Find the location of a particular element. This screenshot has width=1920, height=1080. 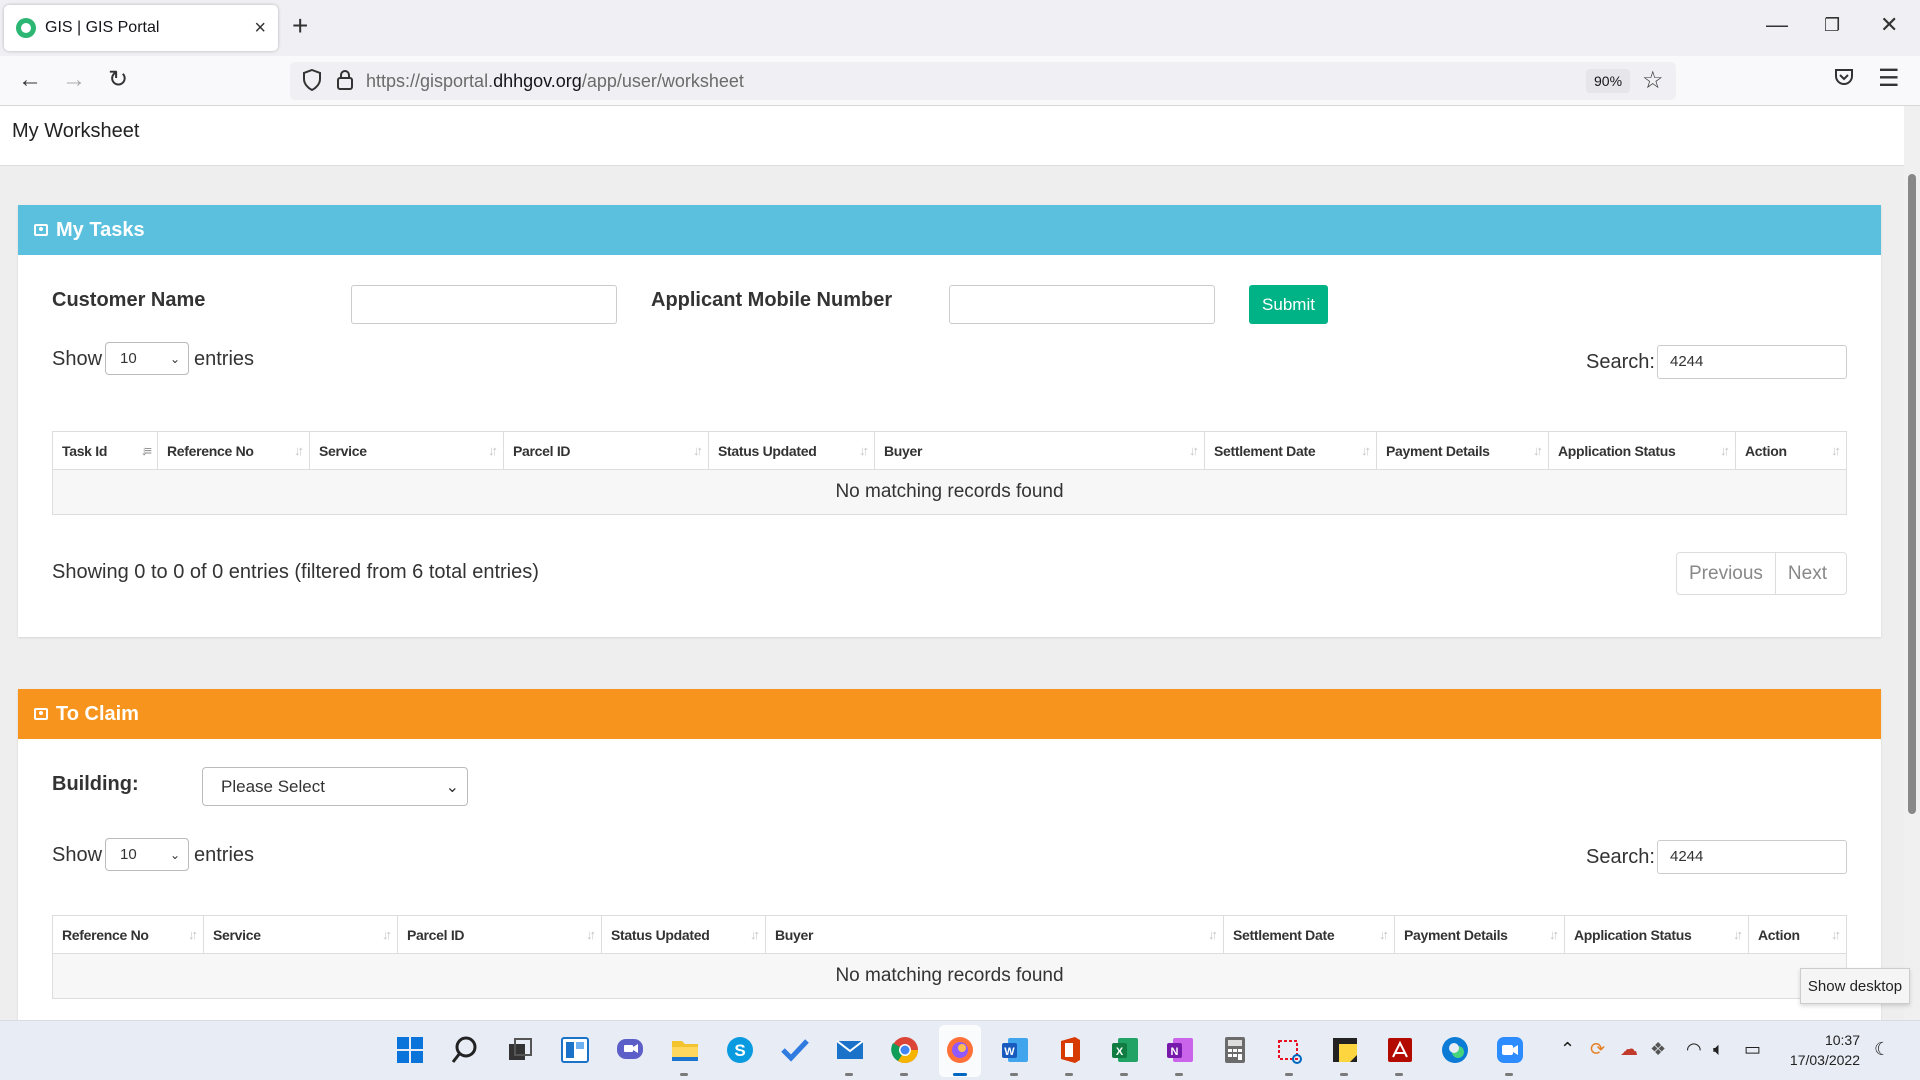

zoom-level-badge: 90% is located at coordinates (1608, 81).